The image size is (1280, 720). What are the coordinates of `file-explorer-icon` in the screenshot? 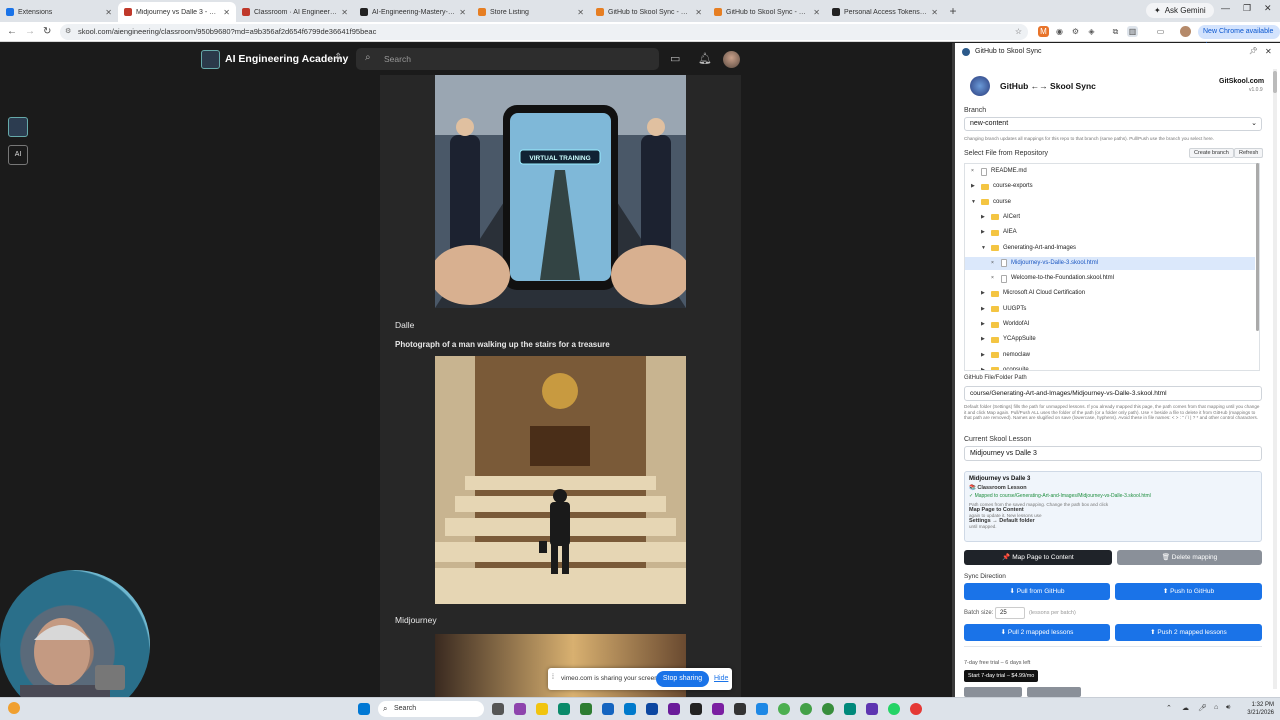 It's located at (542, 709).